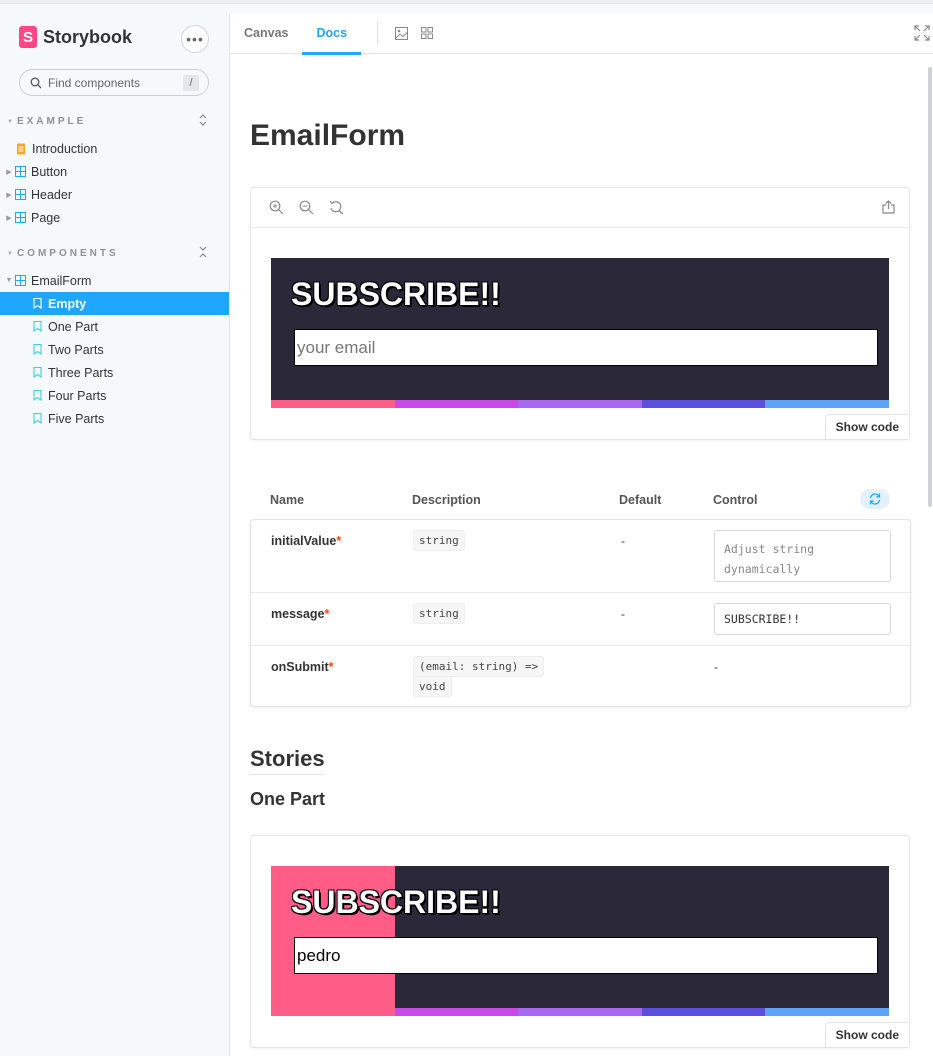 Image resolution: width=933 pixels, height=1056 pixels. I want to click on section-title: COMPONENTS, so click(67, 253).